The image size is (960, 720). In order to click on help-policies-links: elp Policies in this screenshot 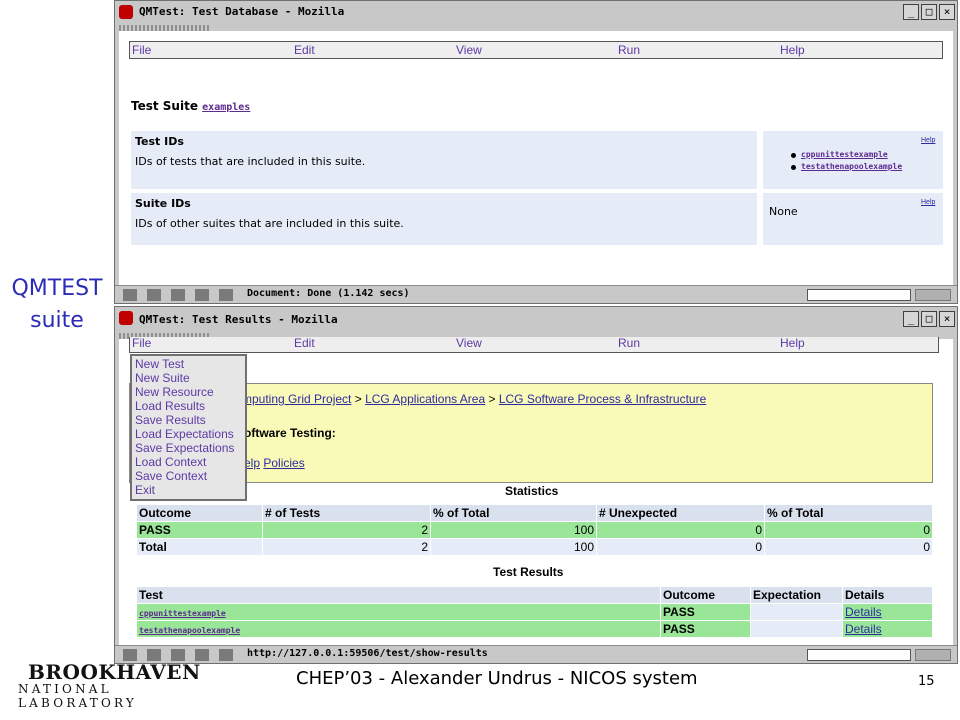, I will do `click(274, 463)`.